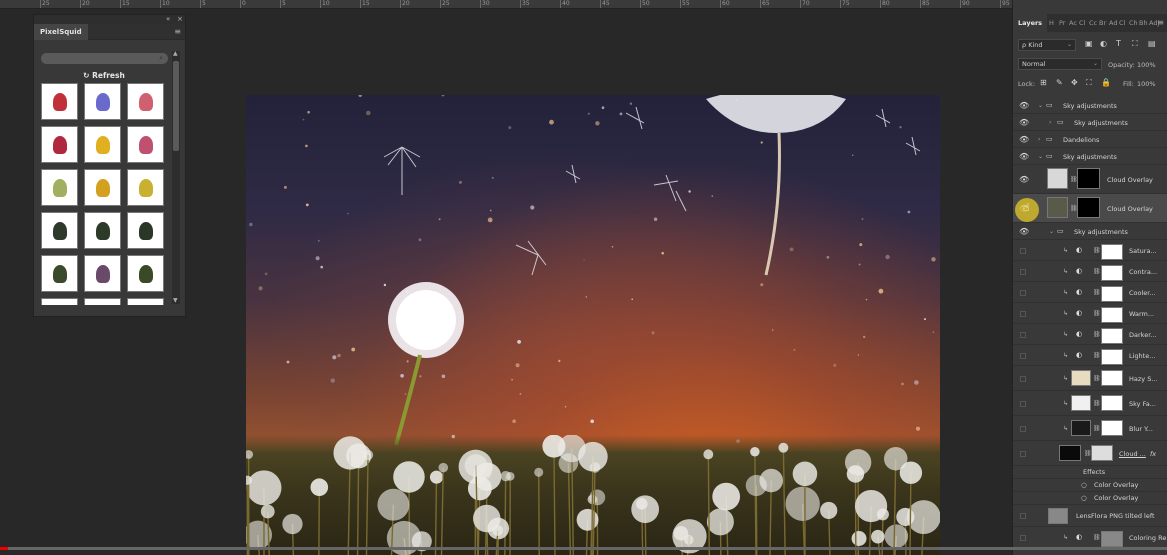 The image size is (1167, 555). I want to click on tab-pr-2: Pr, so click(1062, 23).